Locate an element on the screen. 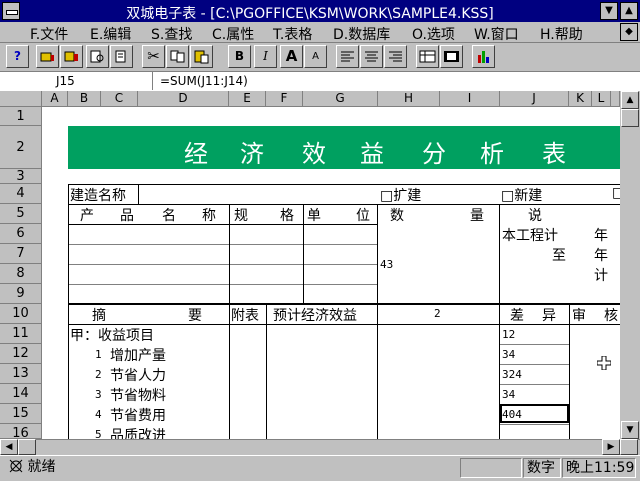 This screenshot has width=640, height=481. row-header-7: 7 is located at coordinates (21, 254).